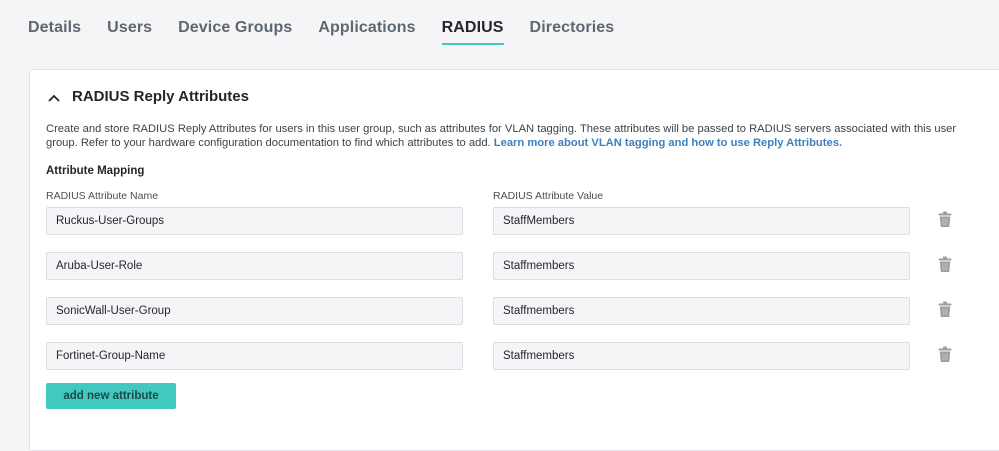 This screenshot has width=999, height=451. I want to click on tab-device-groups: Device Groups, so click(235, 32).